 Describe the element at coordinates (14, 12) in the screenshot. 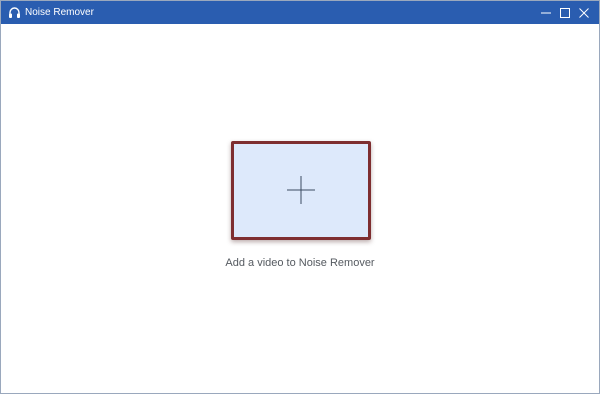

I see `headphones-icon` at that location.